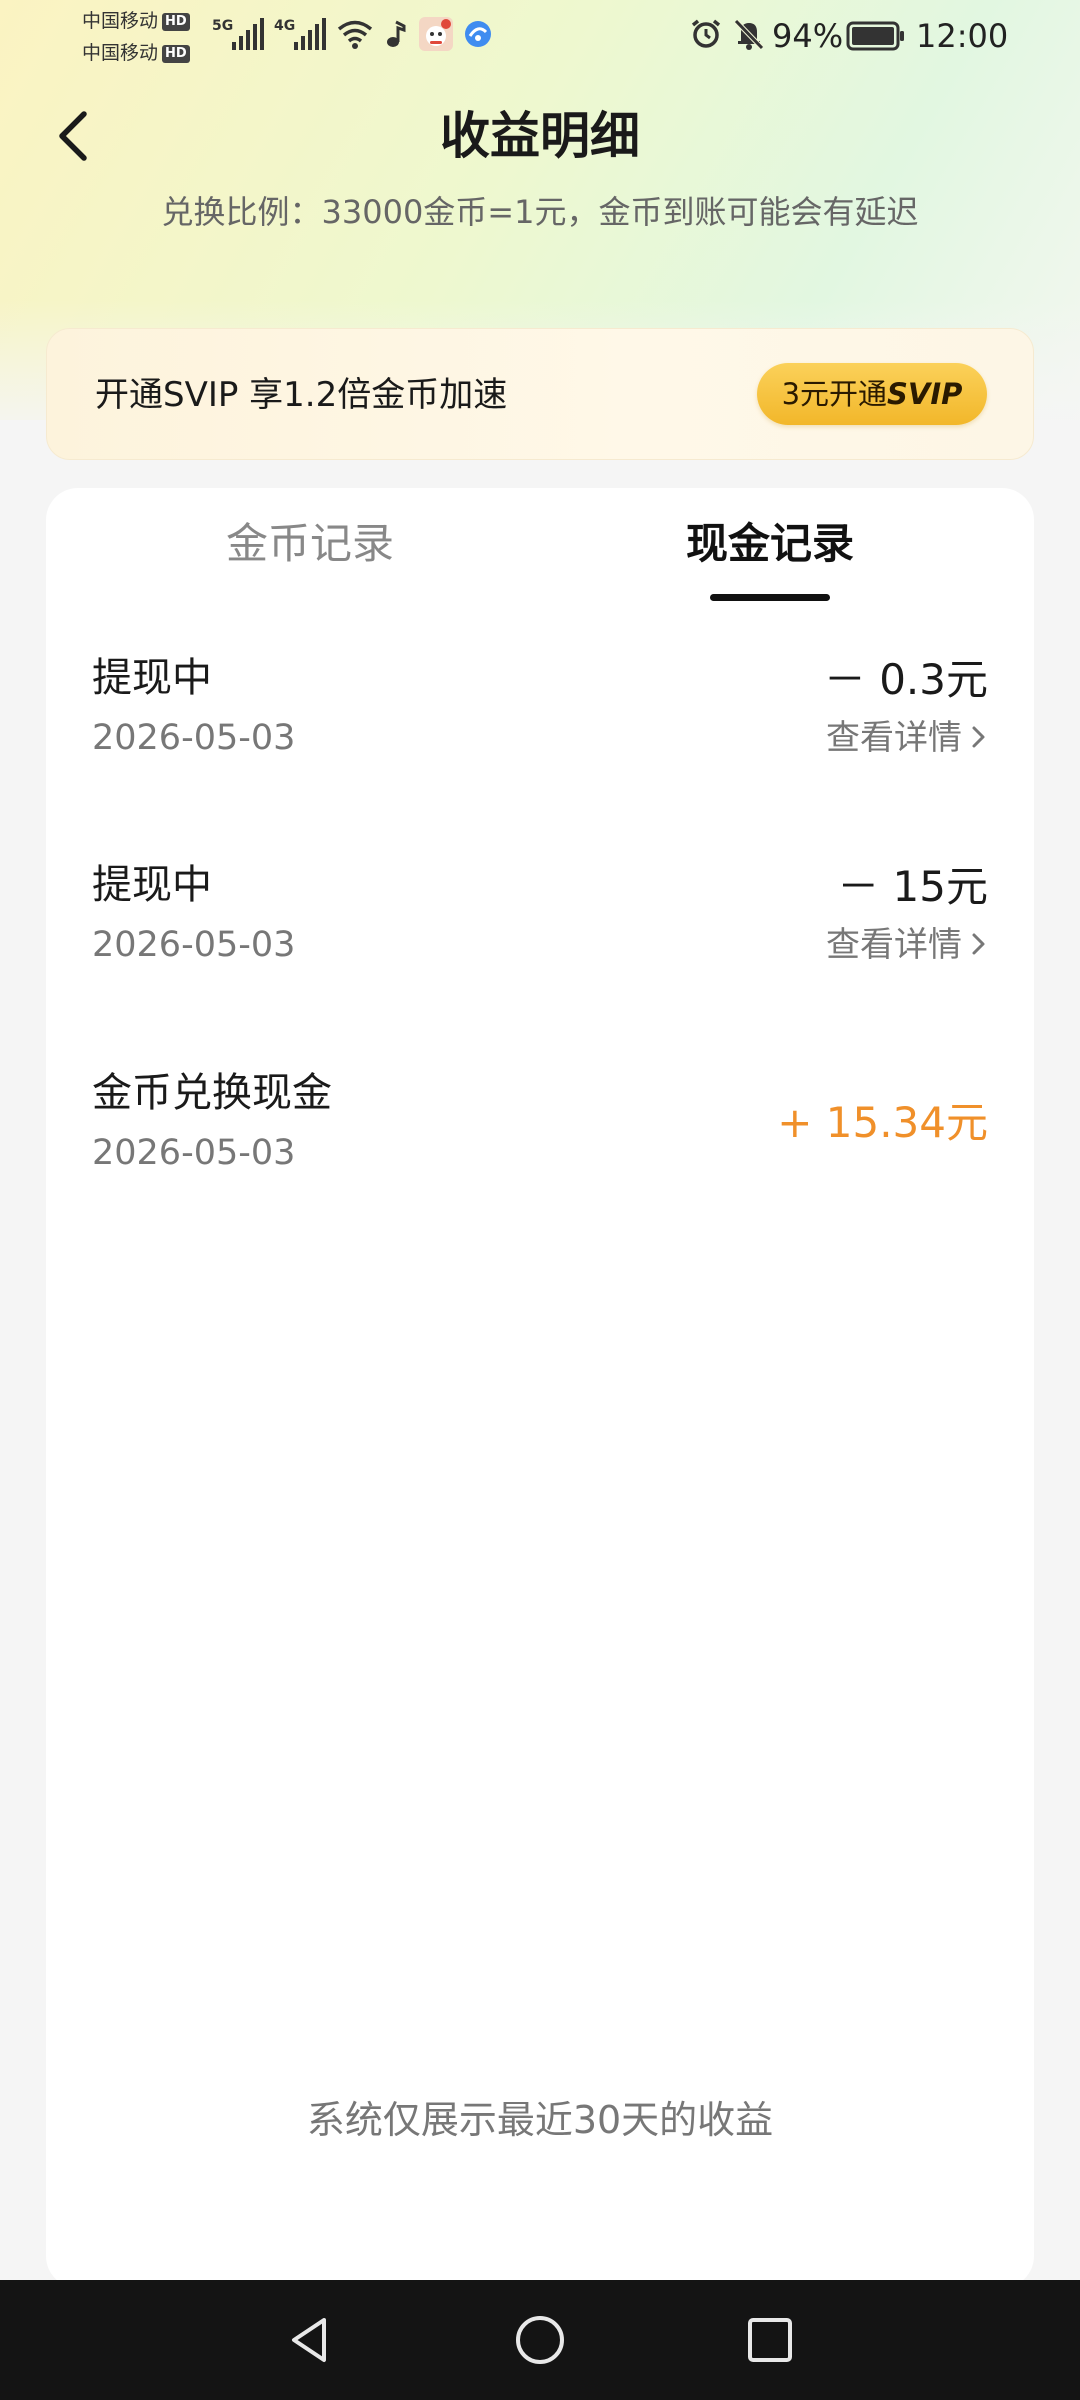  I want to click on record-title: 金币兑换现金, so click(212, 1093).